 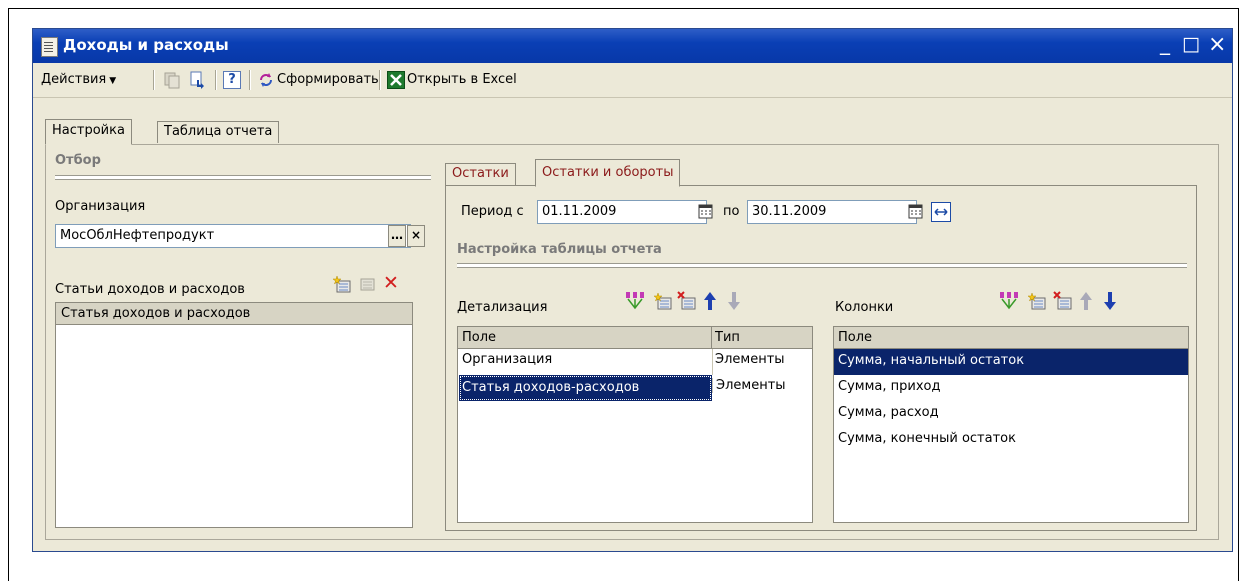 I want to click on report-icon, so click(x=49, y=47).